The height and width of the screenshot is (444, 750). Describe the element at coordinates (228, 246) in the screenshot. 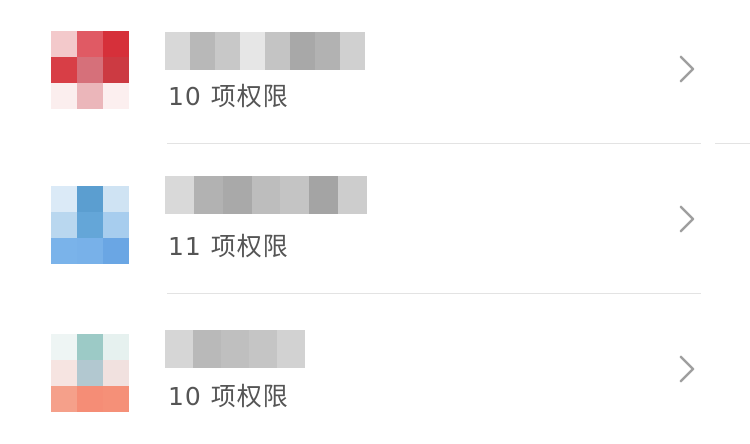

I see `permission-count: 11 项权限` at that location.